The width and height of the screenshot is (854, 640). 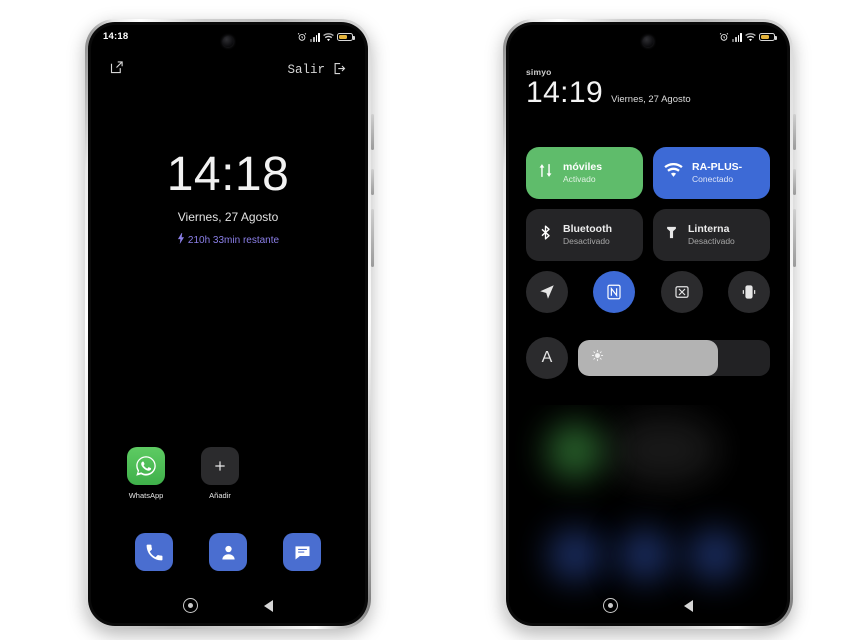 I want to click on bluetooth-icon, so click(x=545, y=235).